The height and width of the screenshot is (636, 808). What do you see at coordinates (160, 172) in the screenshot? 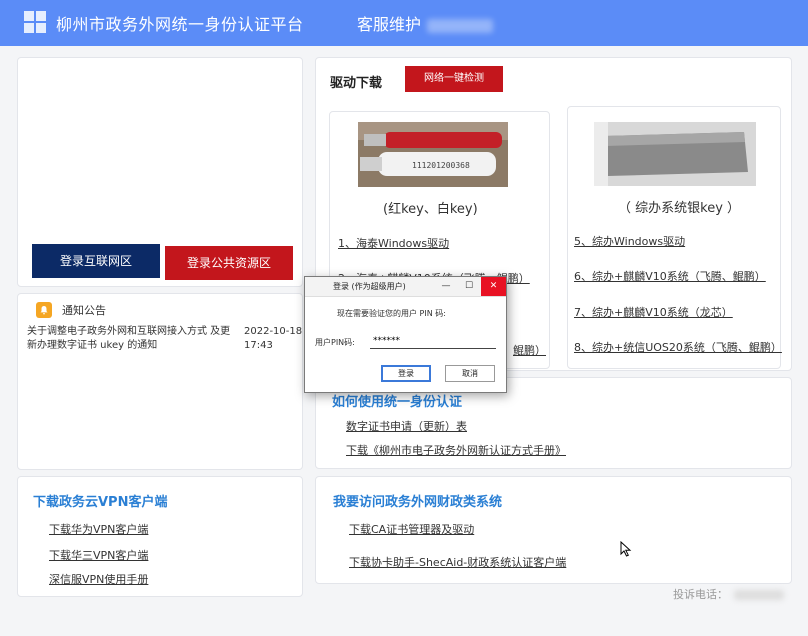
I see `login-panel: 登录互联网区 登录公共资源区` at bounding box center [160, 172].